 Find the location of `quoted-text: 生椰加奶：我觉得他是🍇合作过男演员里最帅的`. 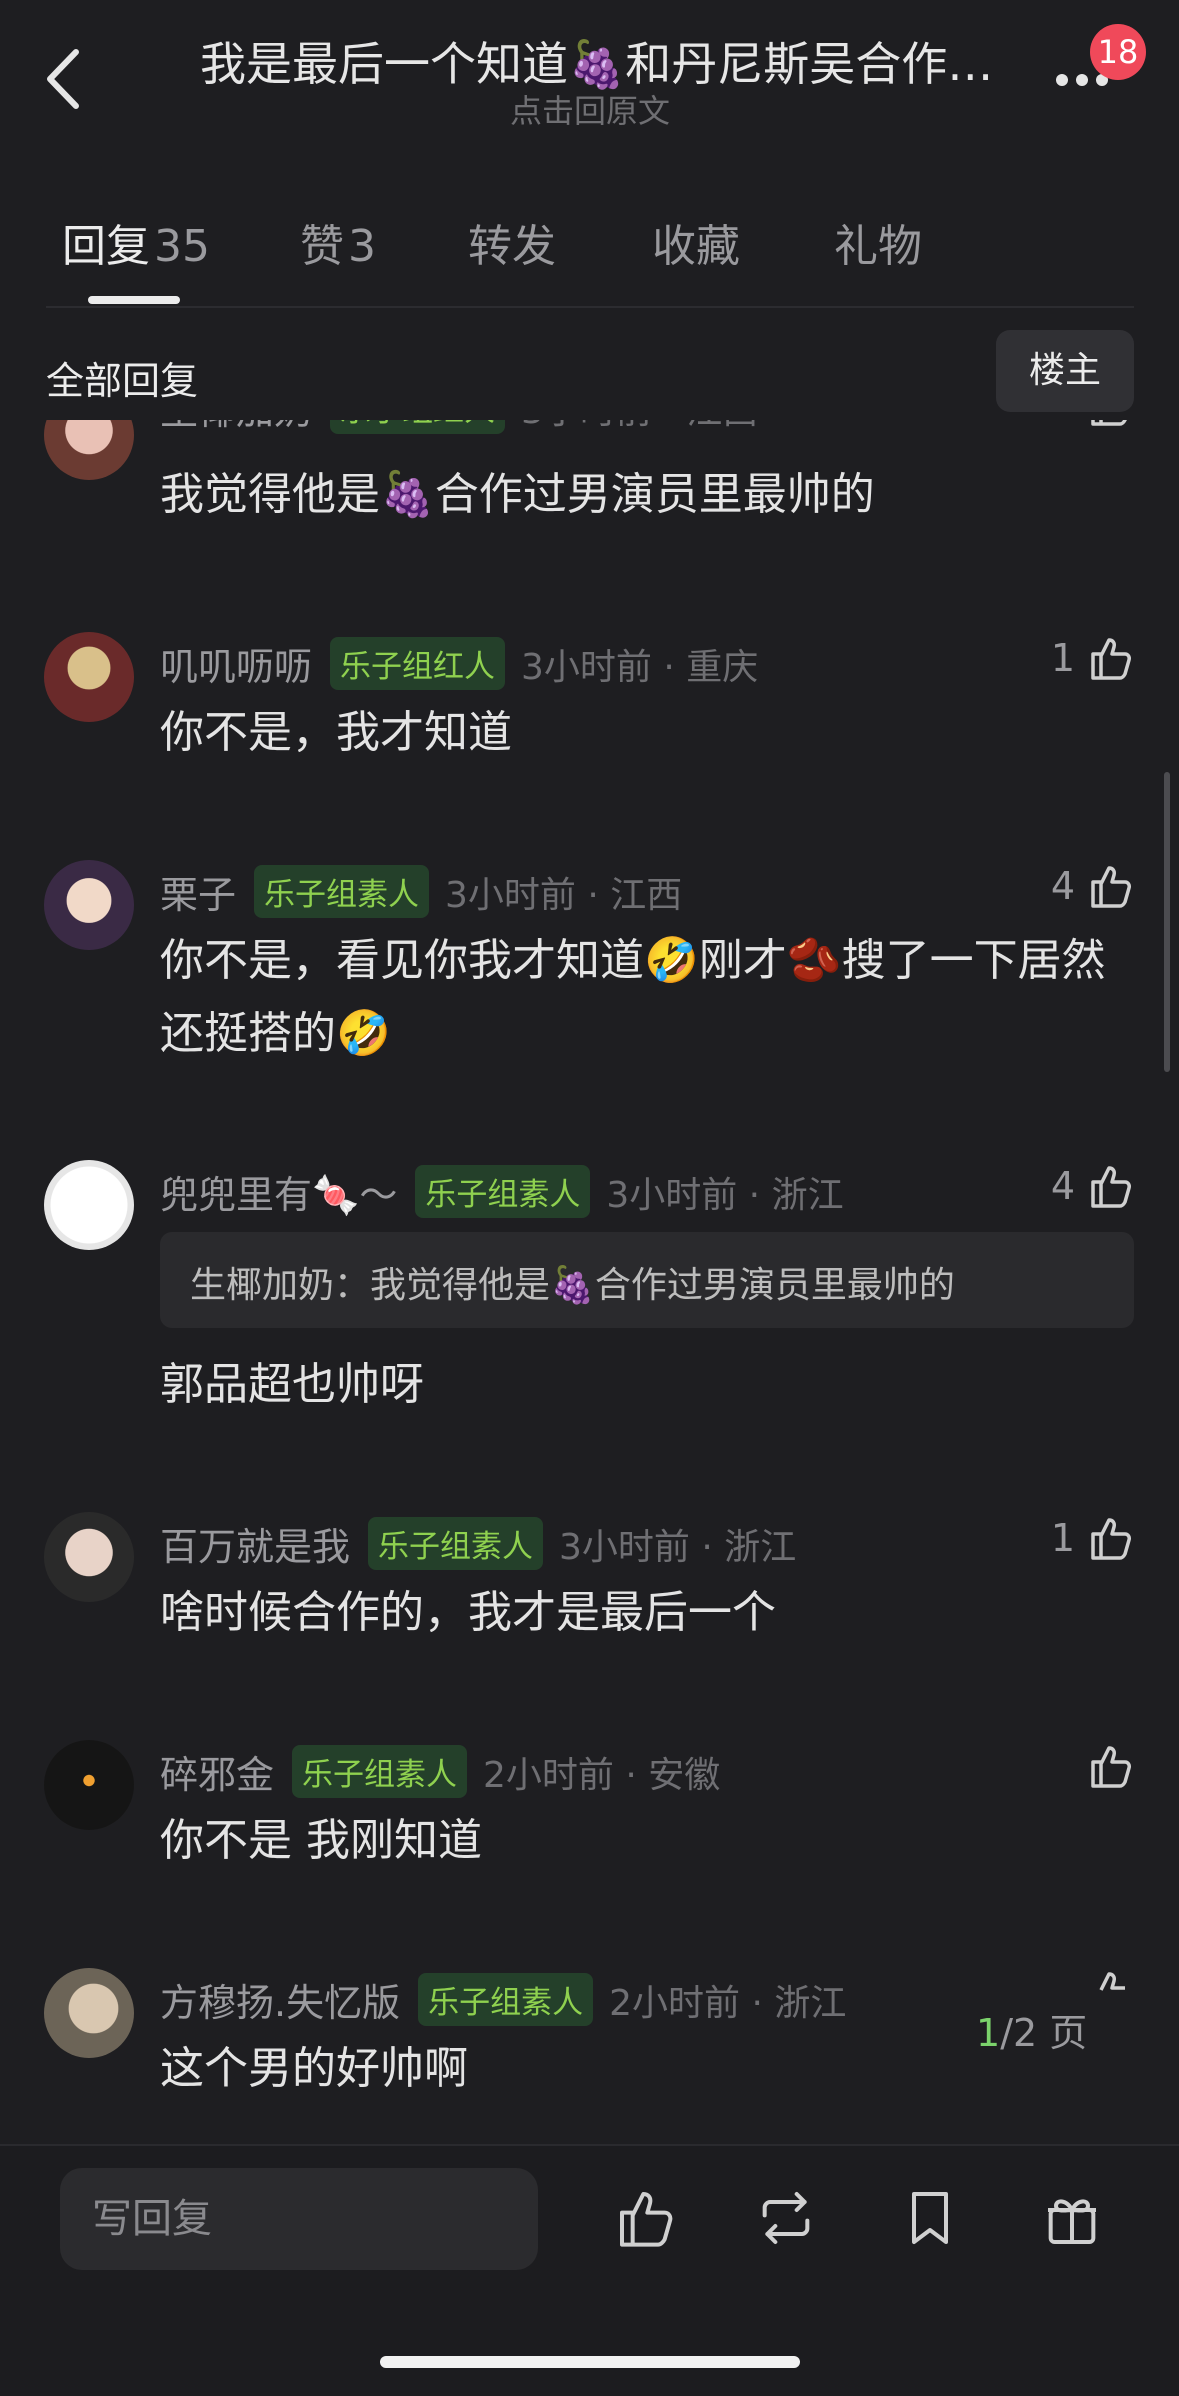

quoted-text: 生椰加奶：我觉得他是🍇合作过男演员里最帅的 is located at coordinates (572, 1285).